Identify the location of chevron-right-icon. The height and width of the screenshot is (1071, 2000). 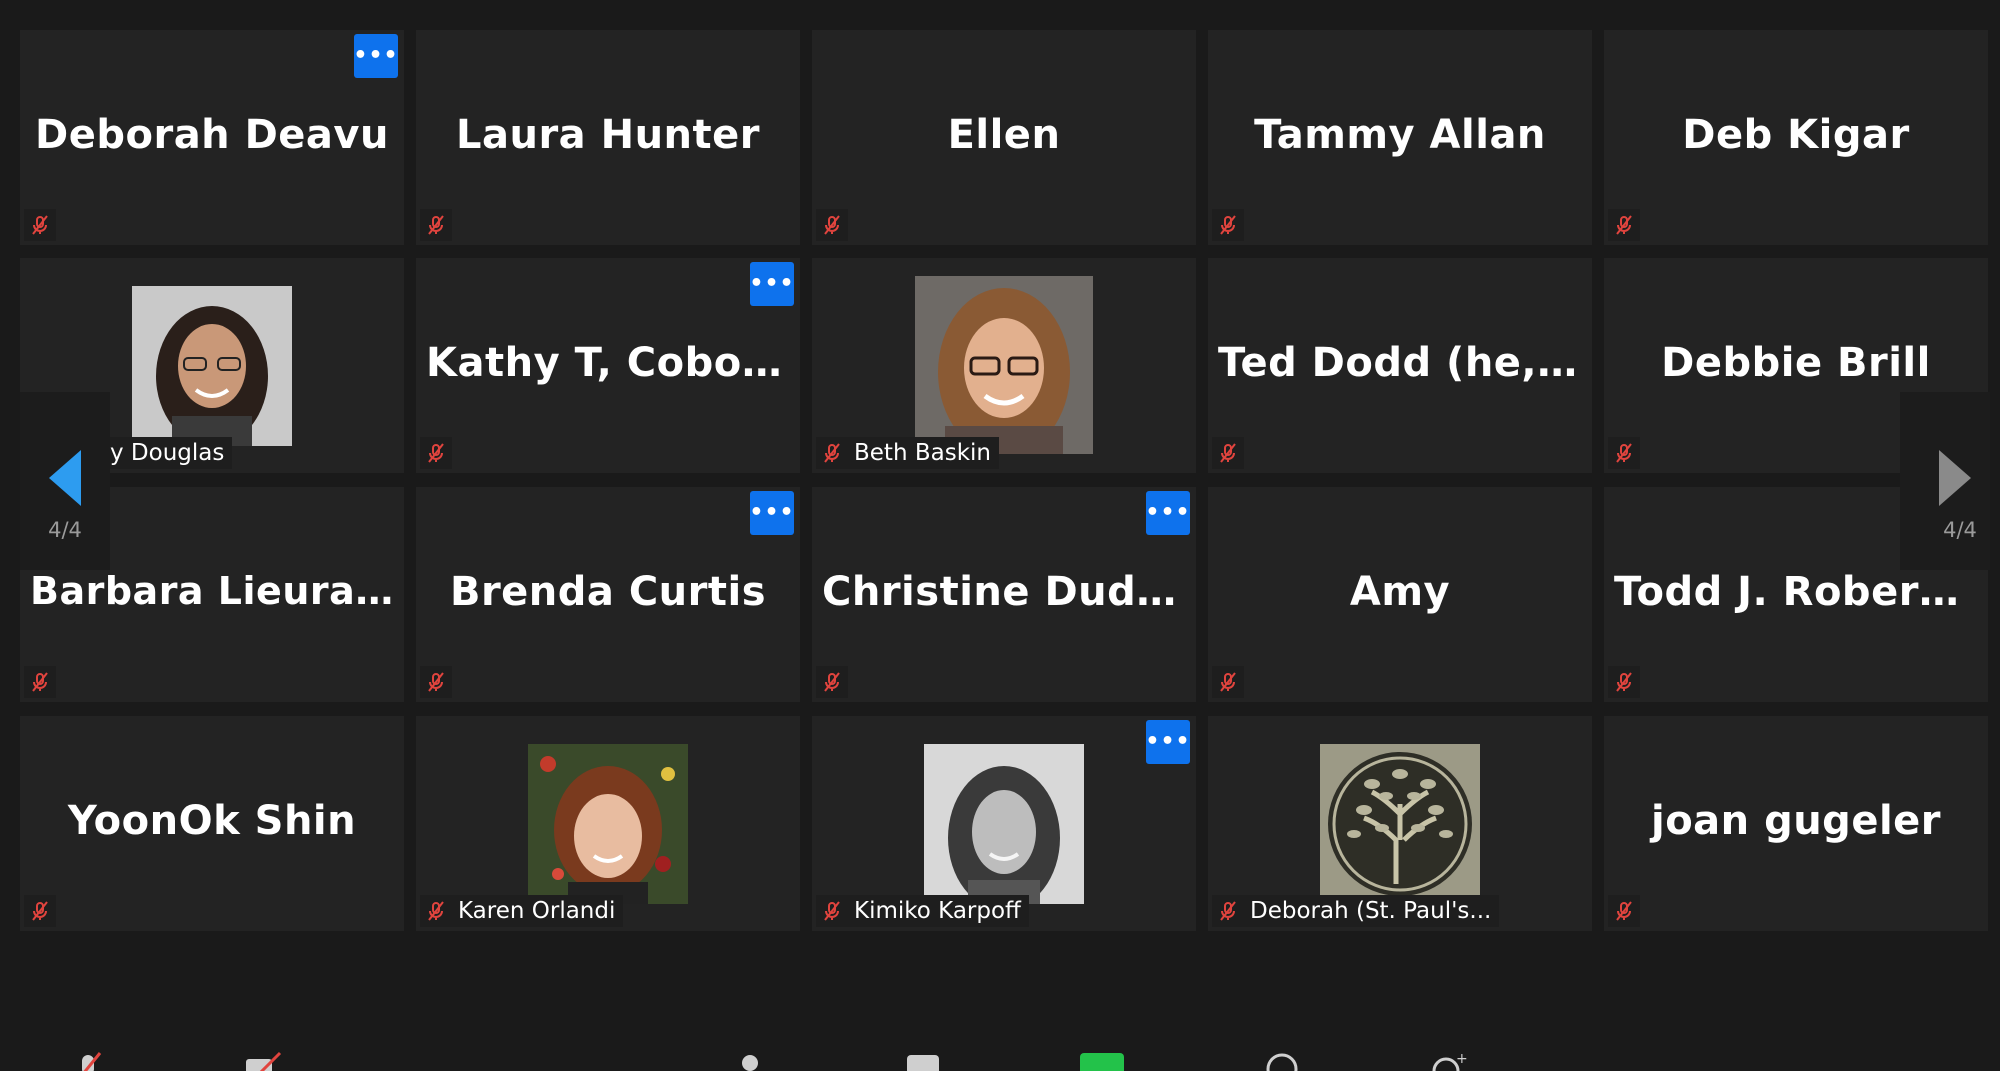
(1955, 478).